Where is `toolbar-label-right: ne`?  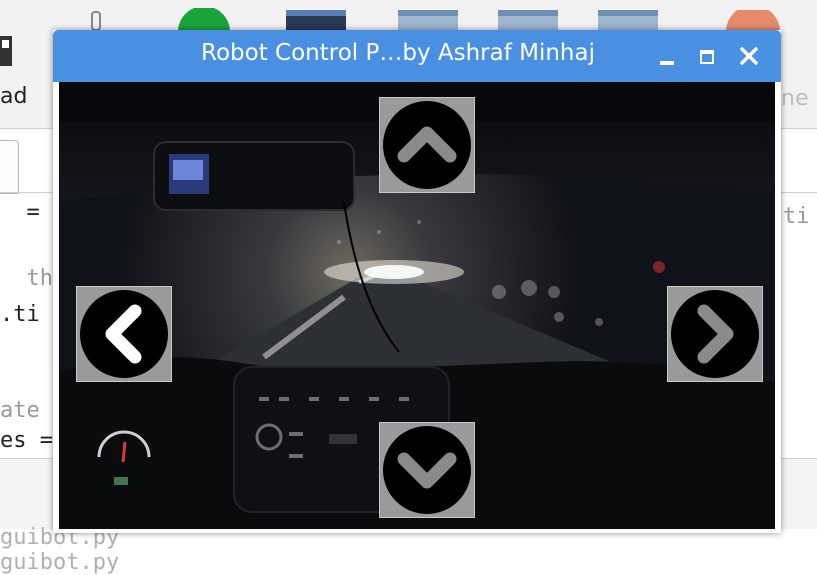
toolbar-label-right: ne is located at coordinates (795, 98).